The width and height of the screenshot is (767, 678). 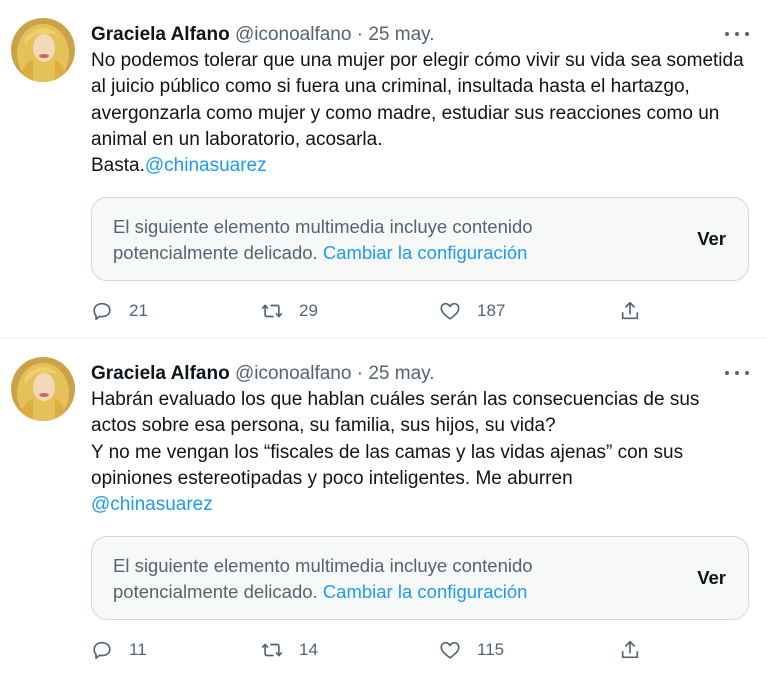 I want to click on action-bar: 11 14 115, so click(x=371, y=650).